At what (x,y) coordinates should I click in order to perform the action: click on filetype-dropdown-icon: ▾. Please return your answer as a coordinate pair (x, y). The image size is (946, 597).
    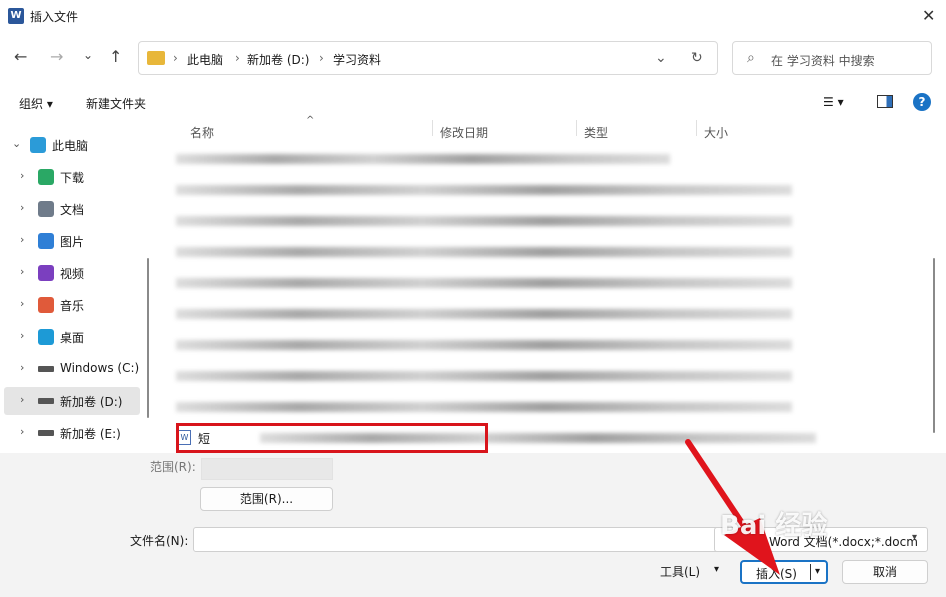
    Looking at the image, I should click on (914, 537).